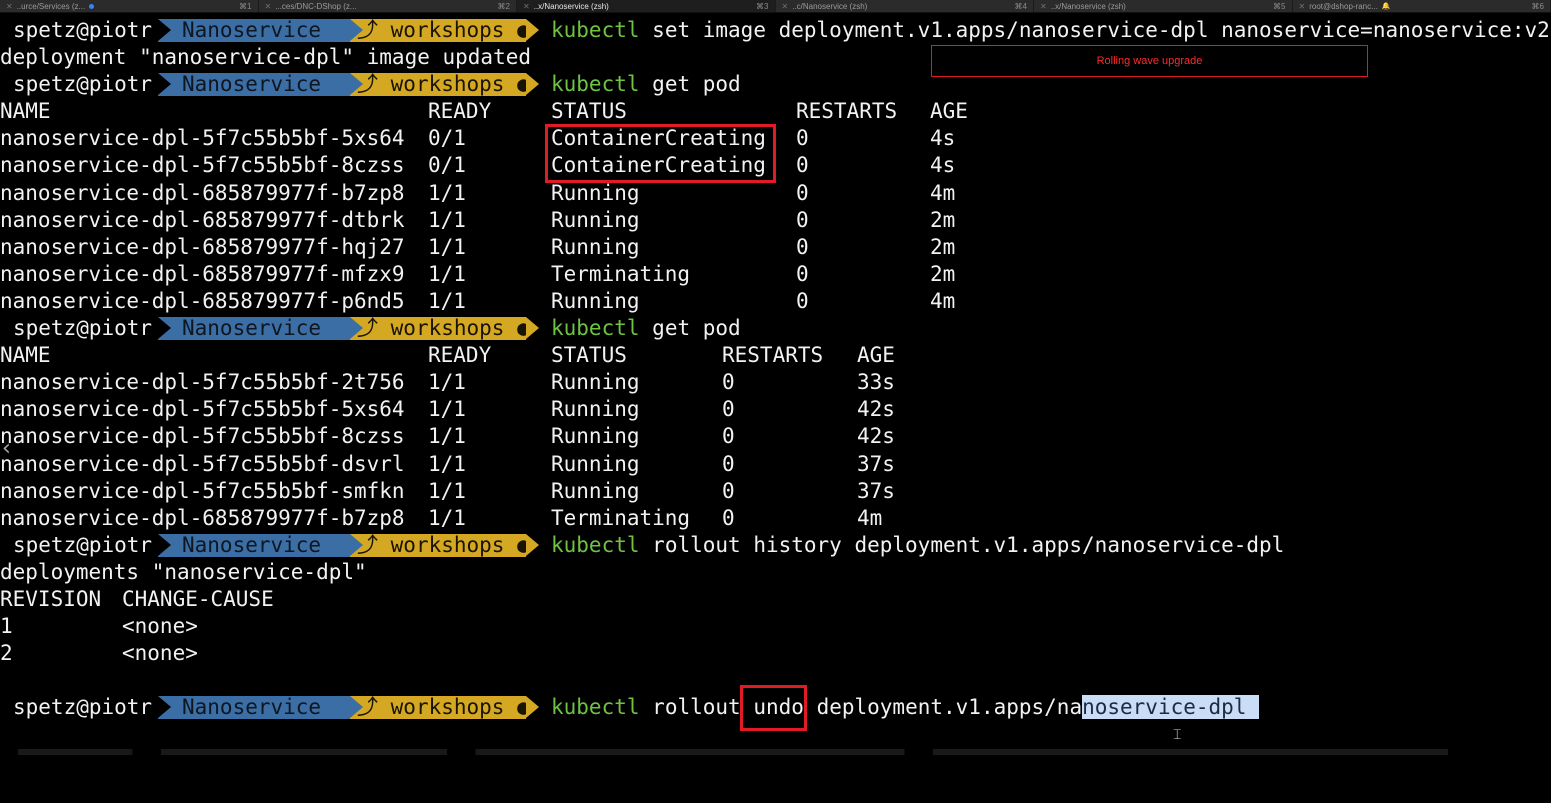 The image size is (1551, 803). I want to click on table-cell: nanoservice-dpl-685879977f-mfzx9, so click(202, 274).